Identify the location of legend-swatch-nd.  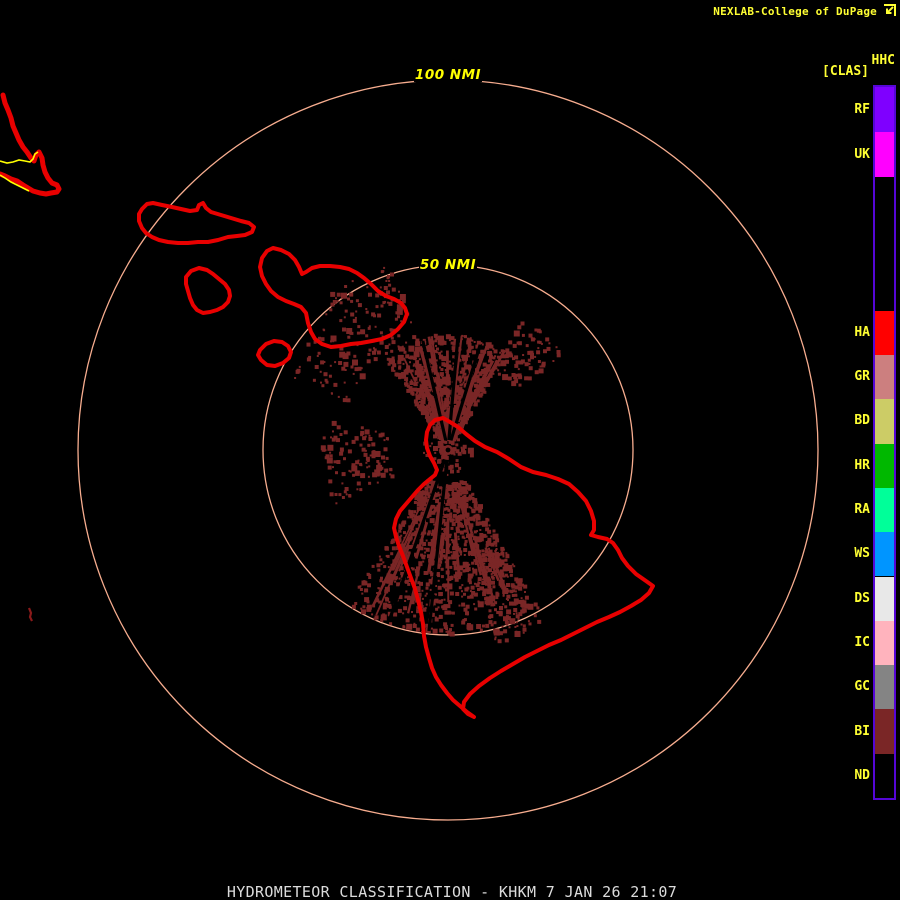
(884, 775).